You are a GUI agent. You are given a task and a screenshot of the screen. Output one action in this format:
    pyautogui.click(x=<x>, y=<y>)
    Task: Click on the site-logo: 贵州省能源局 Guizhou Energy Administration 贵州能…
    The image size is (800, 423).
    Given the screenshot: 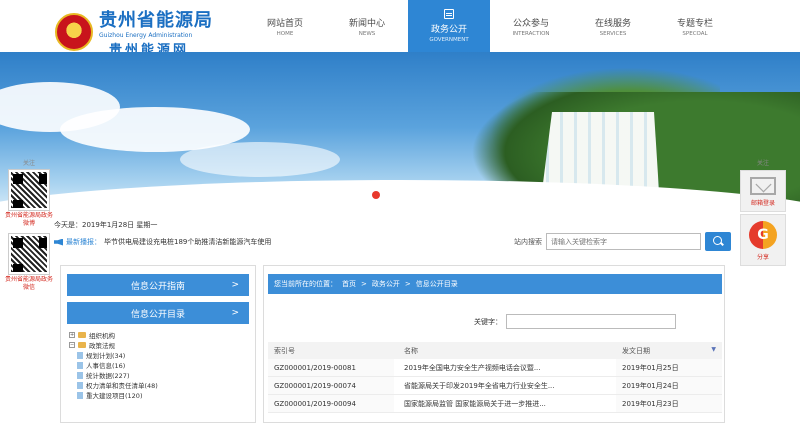 What is the action you would take?
    pyautogui.click(x=134, y=32)
    